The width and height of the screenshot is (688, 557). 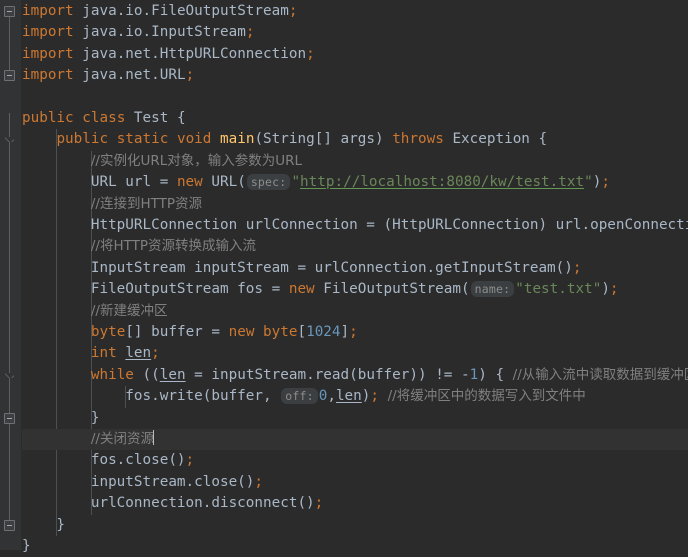 I want to click on code-keyword: static, so click(x=142, y=139).